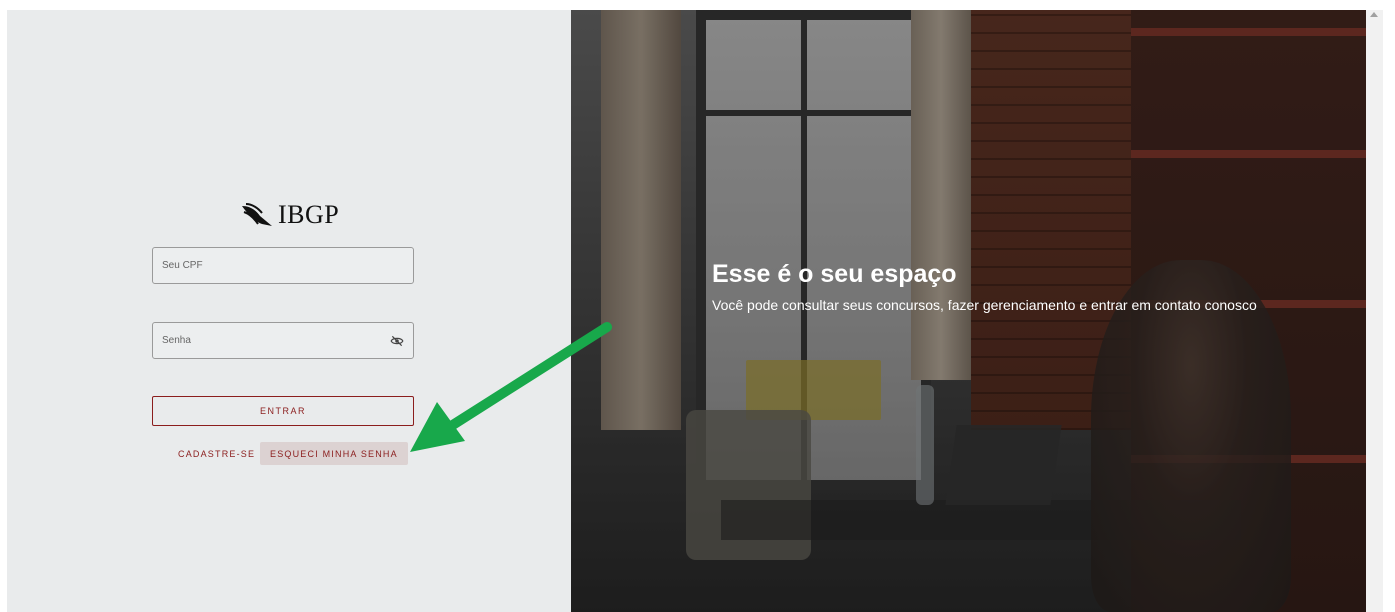  I want to click on password-field, so click(283, 340).